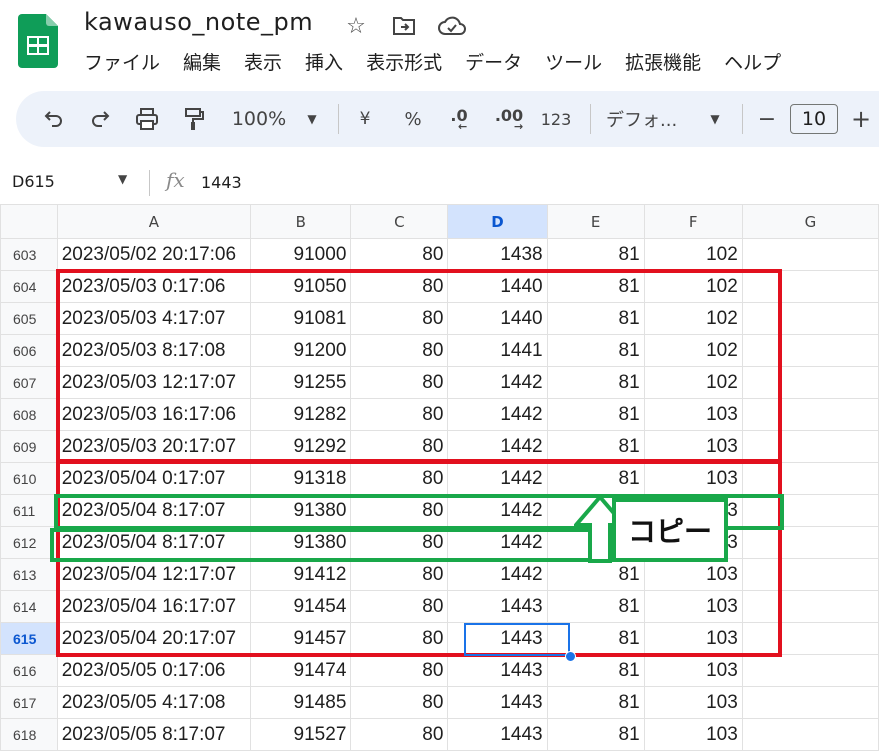 This screenshot has width=879, height=755. I want to click on row-header: 610, so click(29, 478).